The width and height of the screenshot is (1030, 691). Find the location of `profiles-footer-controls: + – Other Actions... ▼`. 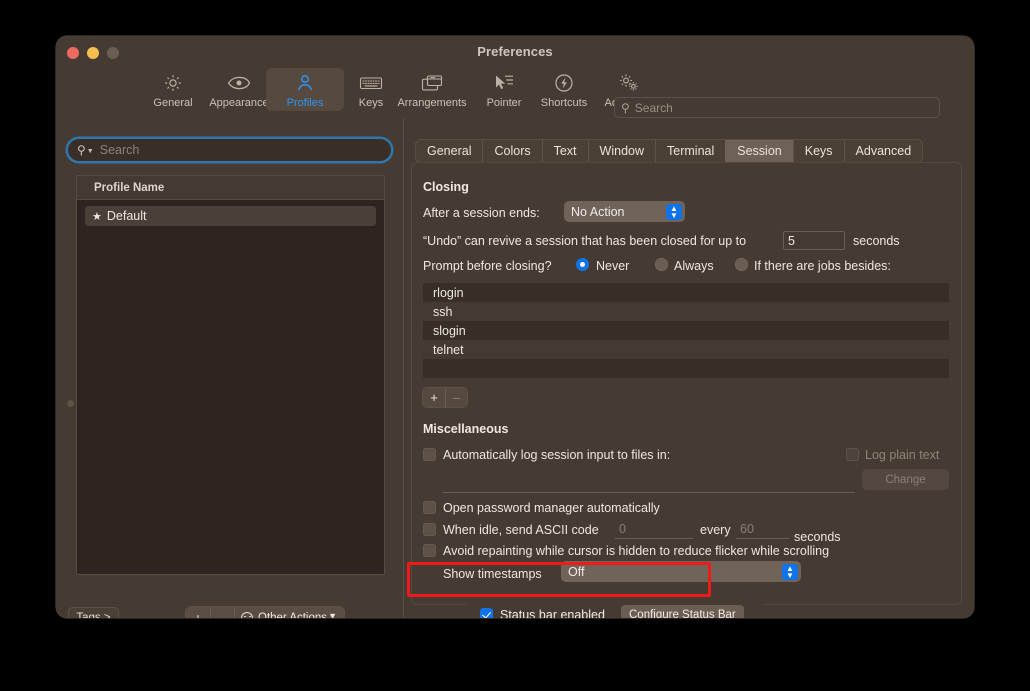

profiles-footer-controls: + – Other Actions... ▼ is located at coordinates (265, 612).